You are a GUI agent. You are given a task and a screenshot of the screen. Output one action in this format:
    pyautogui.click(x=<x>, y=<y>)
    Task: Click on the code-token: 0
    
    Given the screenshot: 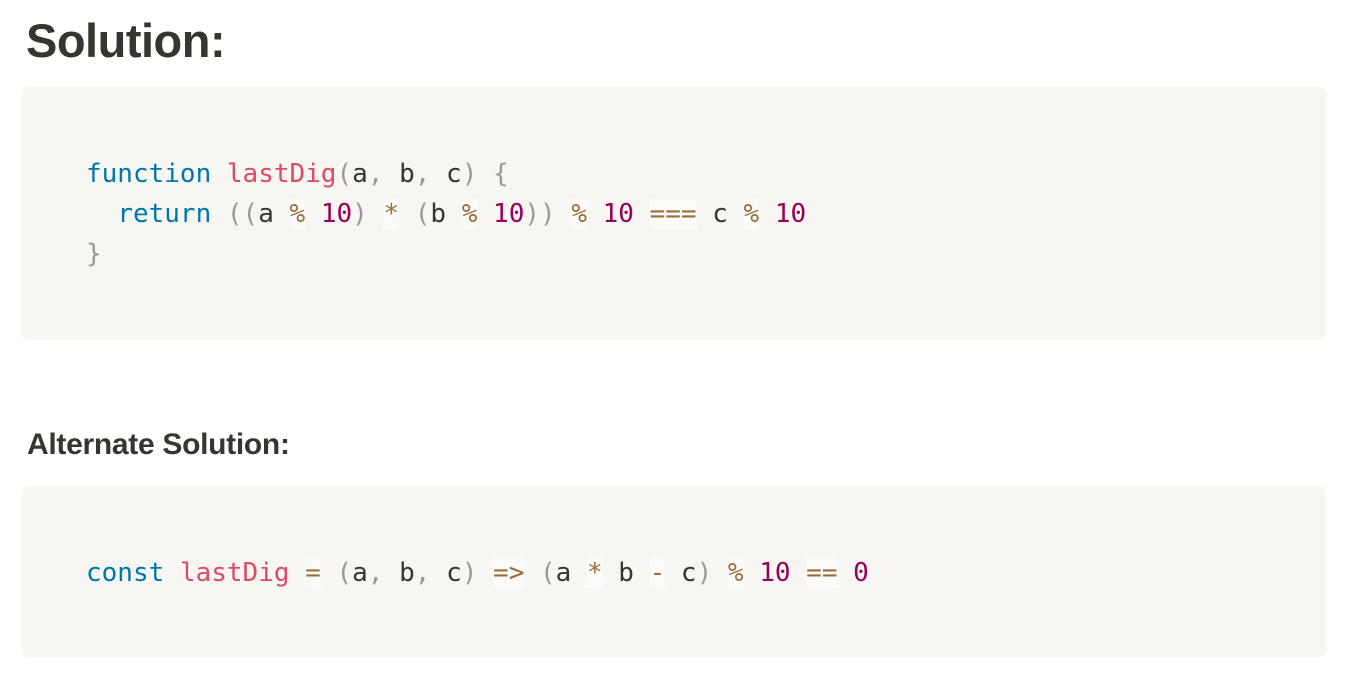 What is the action you would take?
    pyautogui.click(x=861, y=573)
    